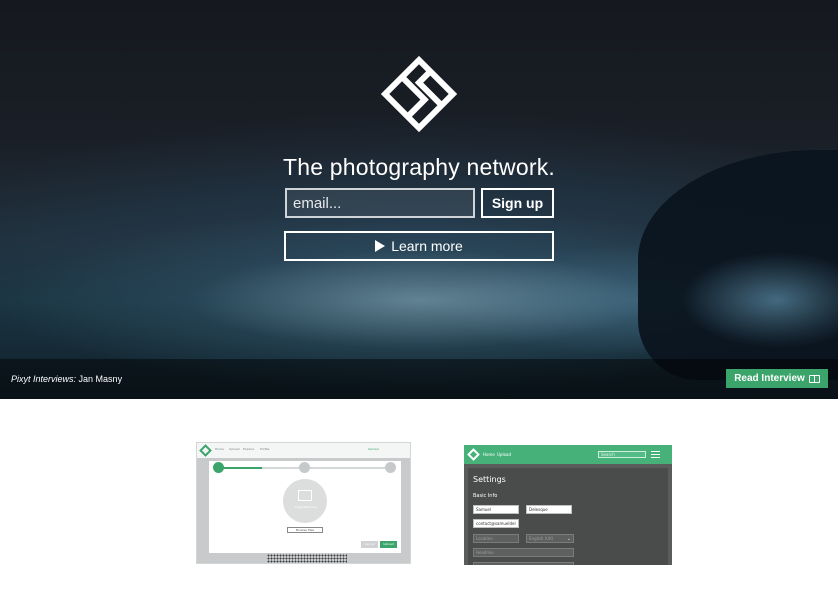  What do you see at coordinates (496, 509) in the screenshot?
I see `thumb-first-name-field: Samuel` at bounding box center [496, 509].